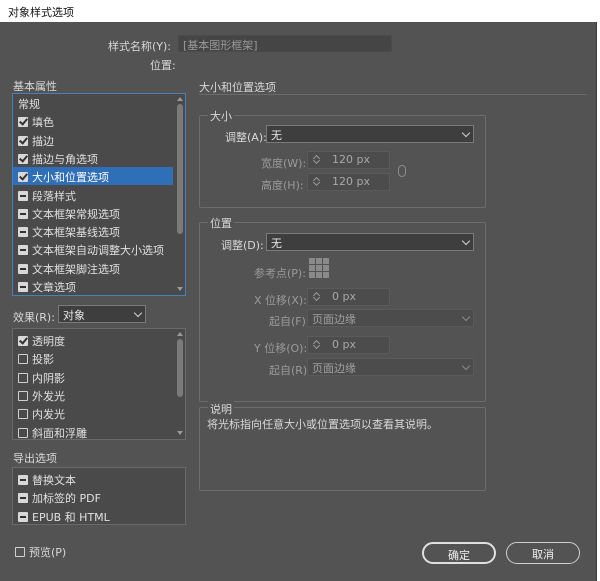 This screenshot has width=600, height=581. What do you see at coordinates (76, 214) in the screenshot?
I see `list-item-label: 文本框架常规选项` at bounding box center [76, 214].